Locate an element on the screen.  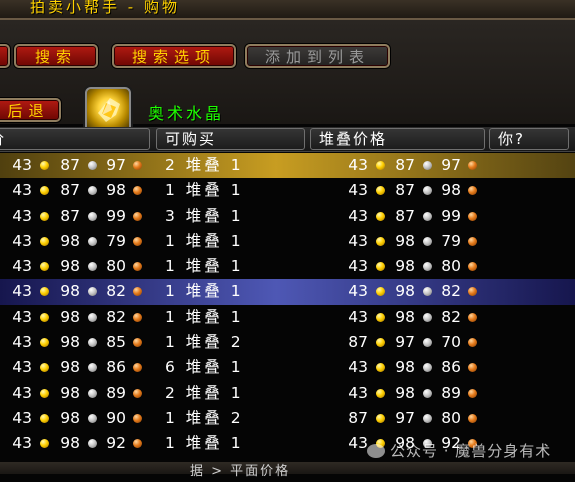
result-row: 43 98 86 6 堆叠 1 43 98 86 is located at coordinates (287, 367).